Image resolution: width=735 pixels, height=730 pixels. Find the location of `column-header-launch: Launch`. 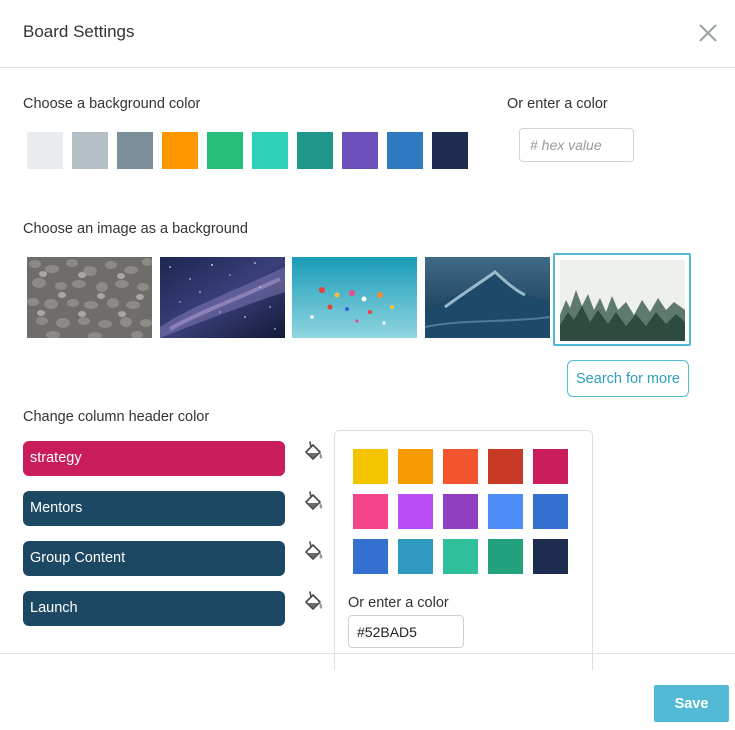

column-header-launch: Launch is located at coordinates (154, 608).